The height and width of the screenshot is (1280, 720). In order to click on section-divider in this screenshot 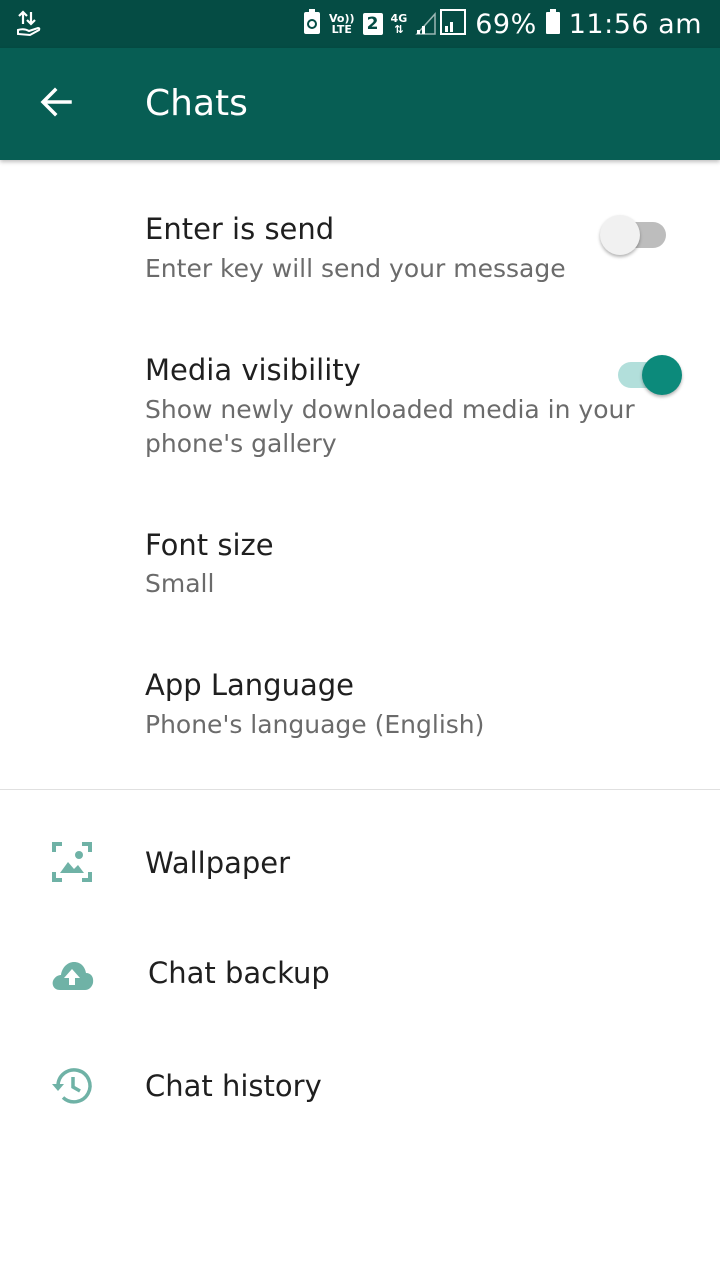, I will do `click(360, 789)`.